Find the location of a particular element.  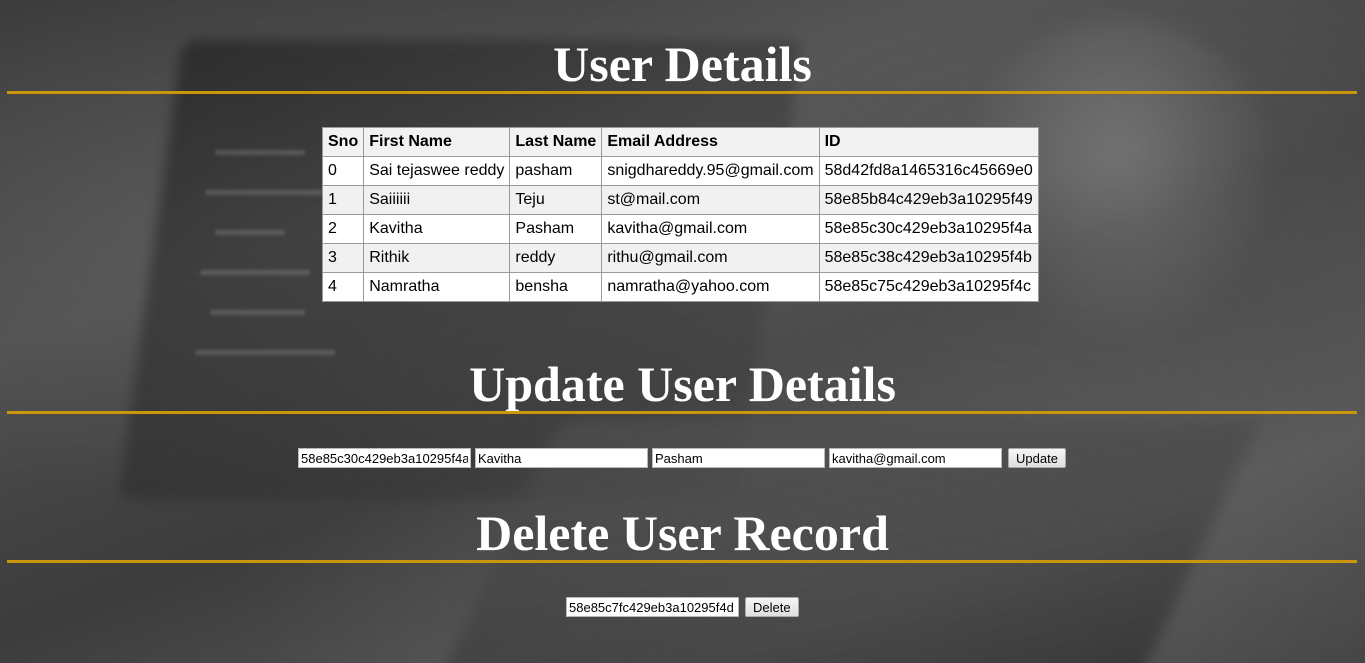

cell-sno: 3 is located at coordinates (343, 258).